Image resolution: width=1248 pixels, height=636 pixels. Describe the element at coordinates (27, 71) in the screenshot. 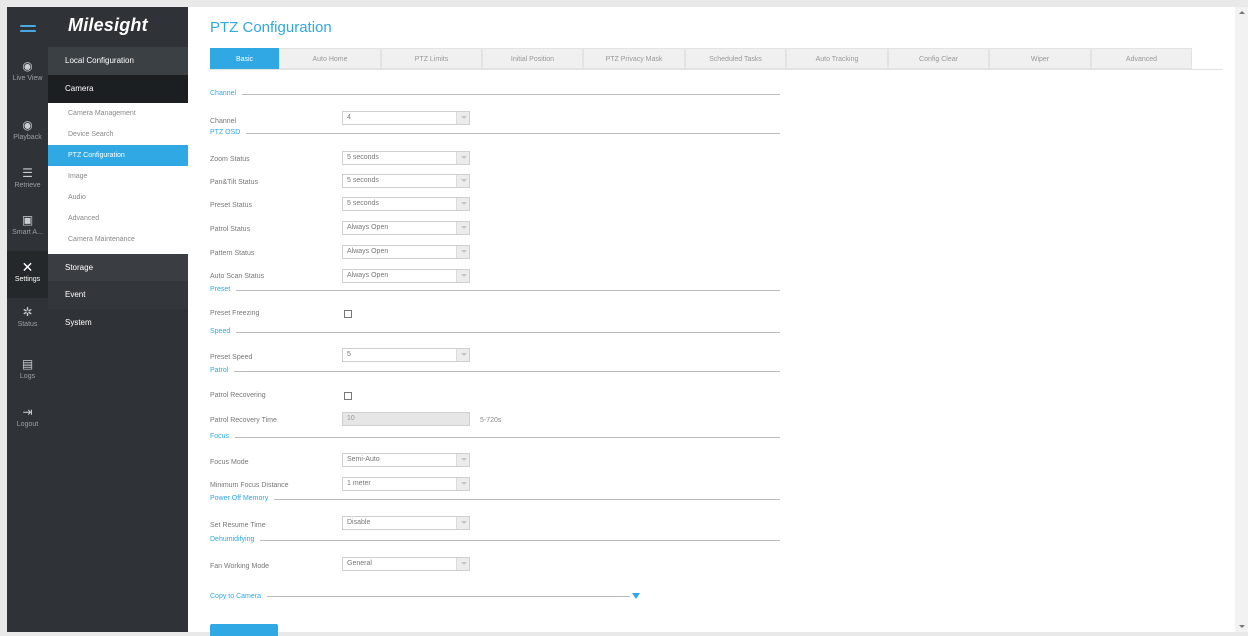

I see `nav-live-view: ◉ Live View` at that location.